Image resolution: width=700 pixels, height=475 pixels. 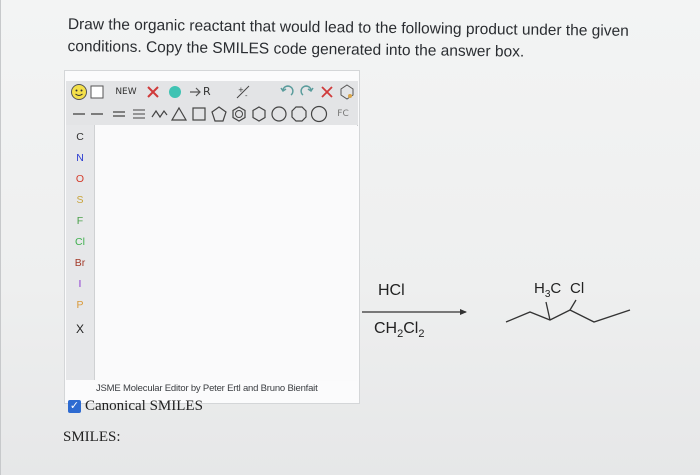 I want to click on product-cl-label: Cl, so click(x=577, y=288).